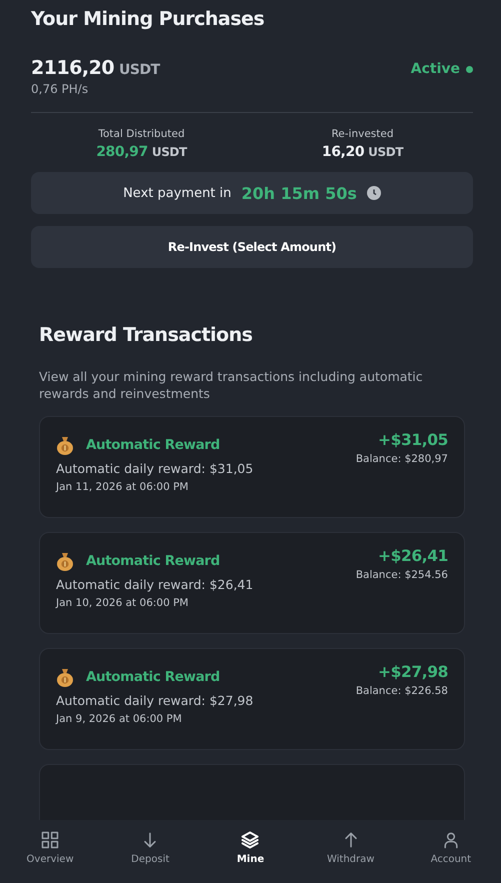 Image resolution: width=501 pixels, height=883 pixels. I want to click on nav-tab: Overview, so click(50, 851).